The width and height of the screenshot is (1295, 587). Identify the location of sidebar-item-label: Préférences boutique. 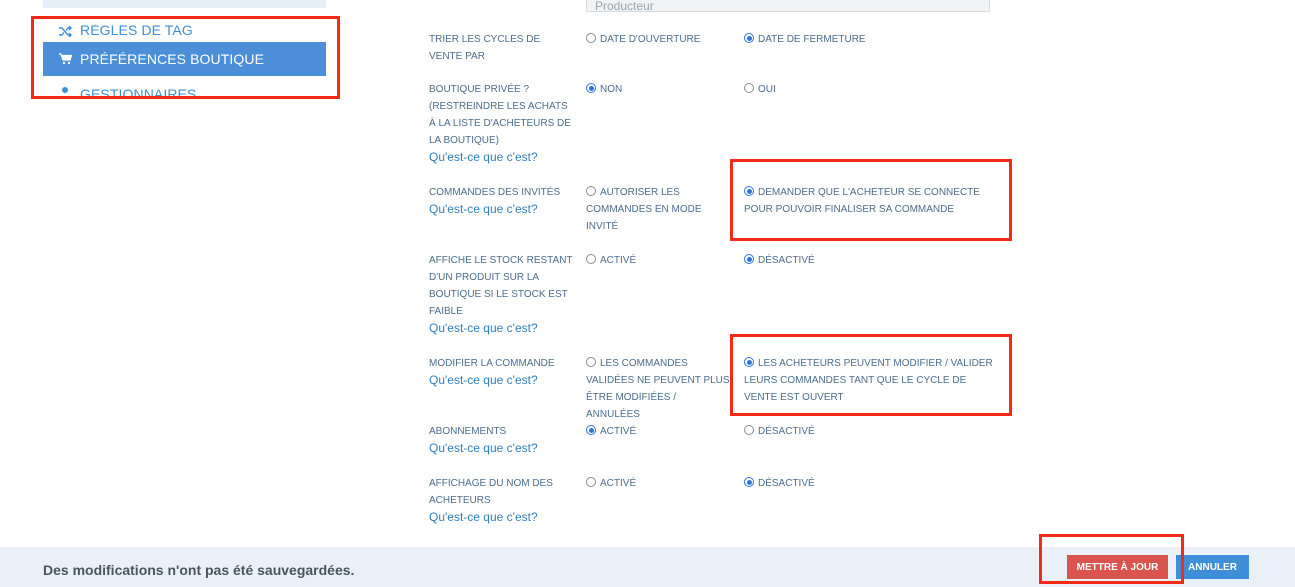
(172, 59).